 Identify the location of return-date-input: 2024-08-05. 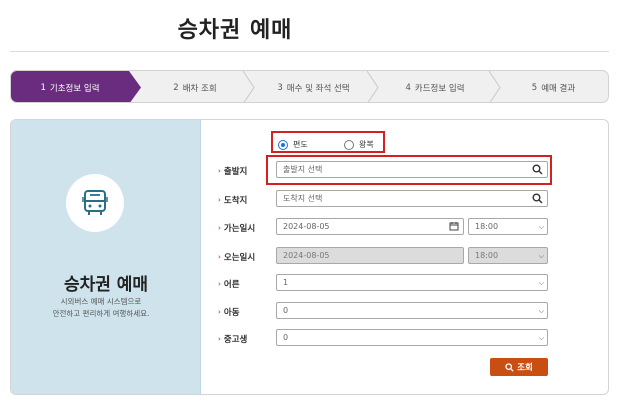
(370, 255).